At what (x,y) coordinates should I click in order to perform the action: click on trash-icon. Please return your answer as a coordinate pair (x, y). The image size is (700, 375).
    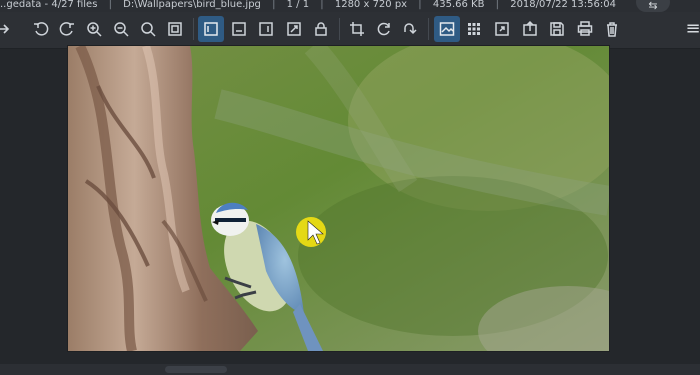
    Looking at the image, I should click on (612, 29).